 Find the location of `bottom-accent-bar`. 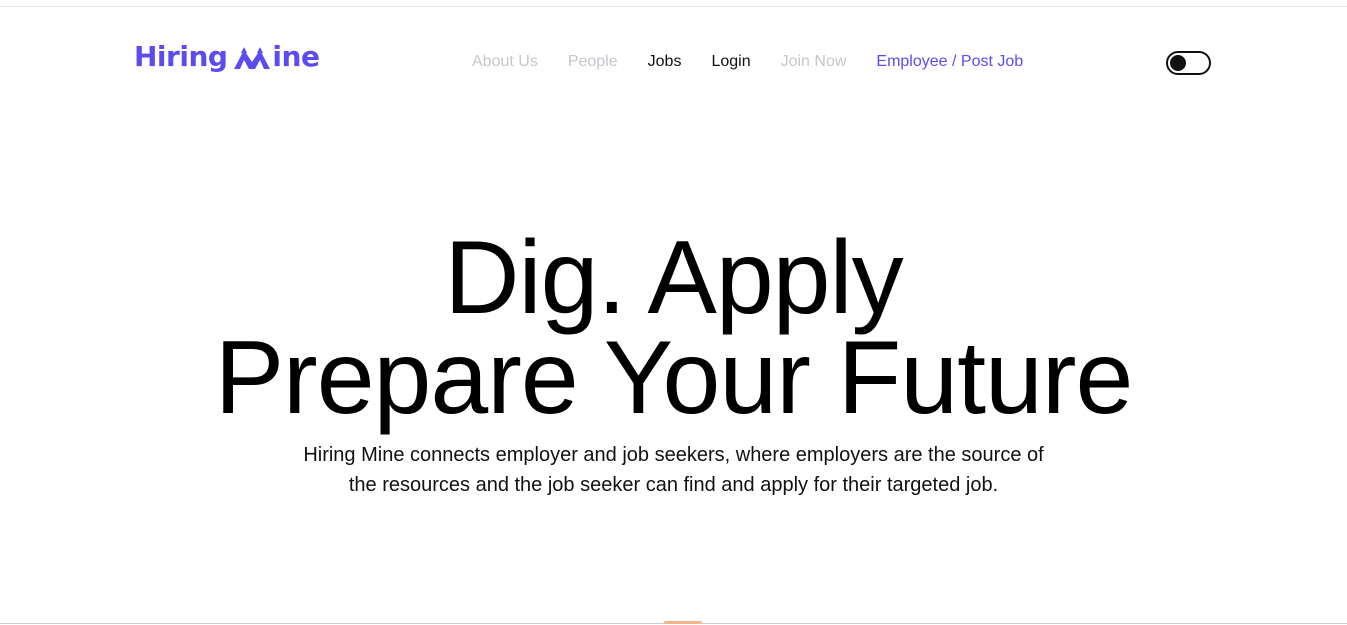

bottom-accent-bar is located at coordinates (683, 622).